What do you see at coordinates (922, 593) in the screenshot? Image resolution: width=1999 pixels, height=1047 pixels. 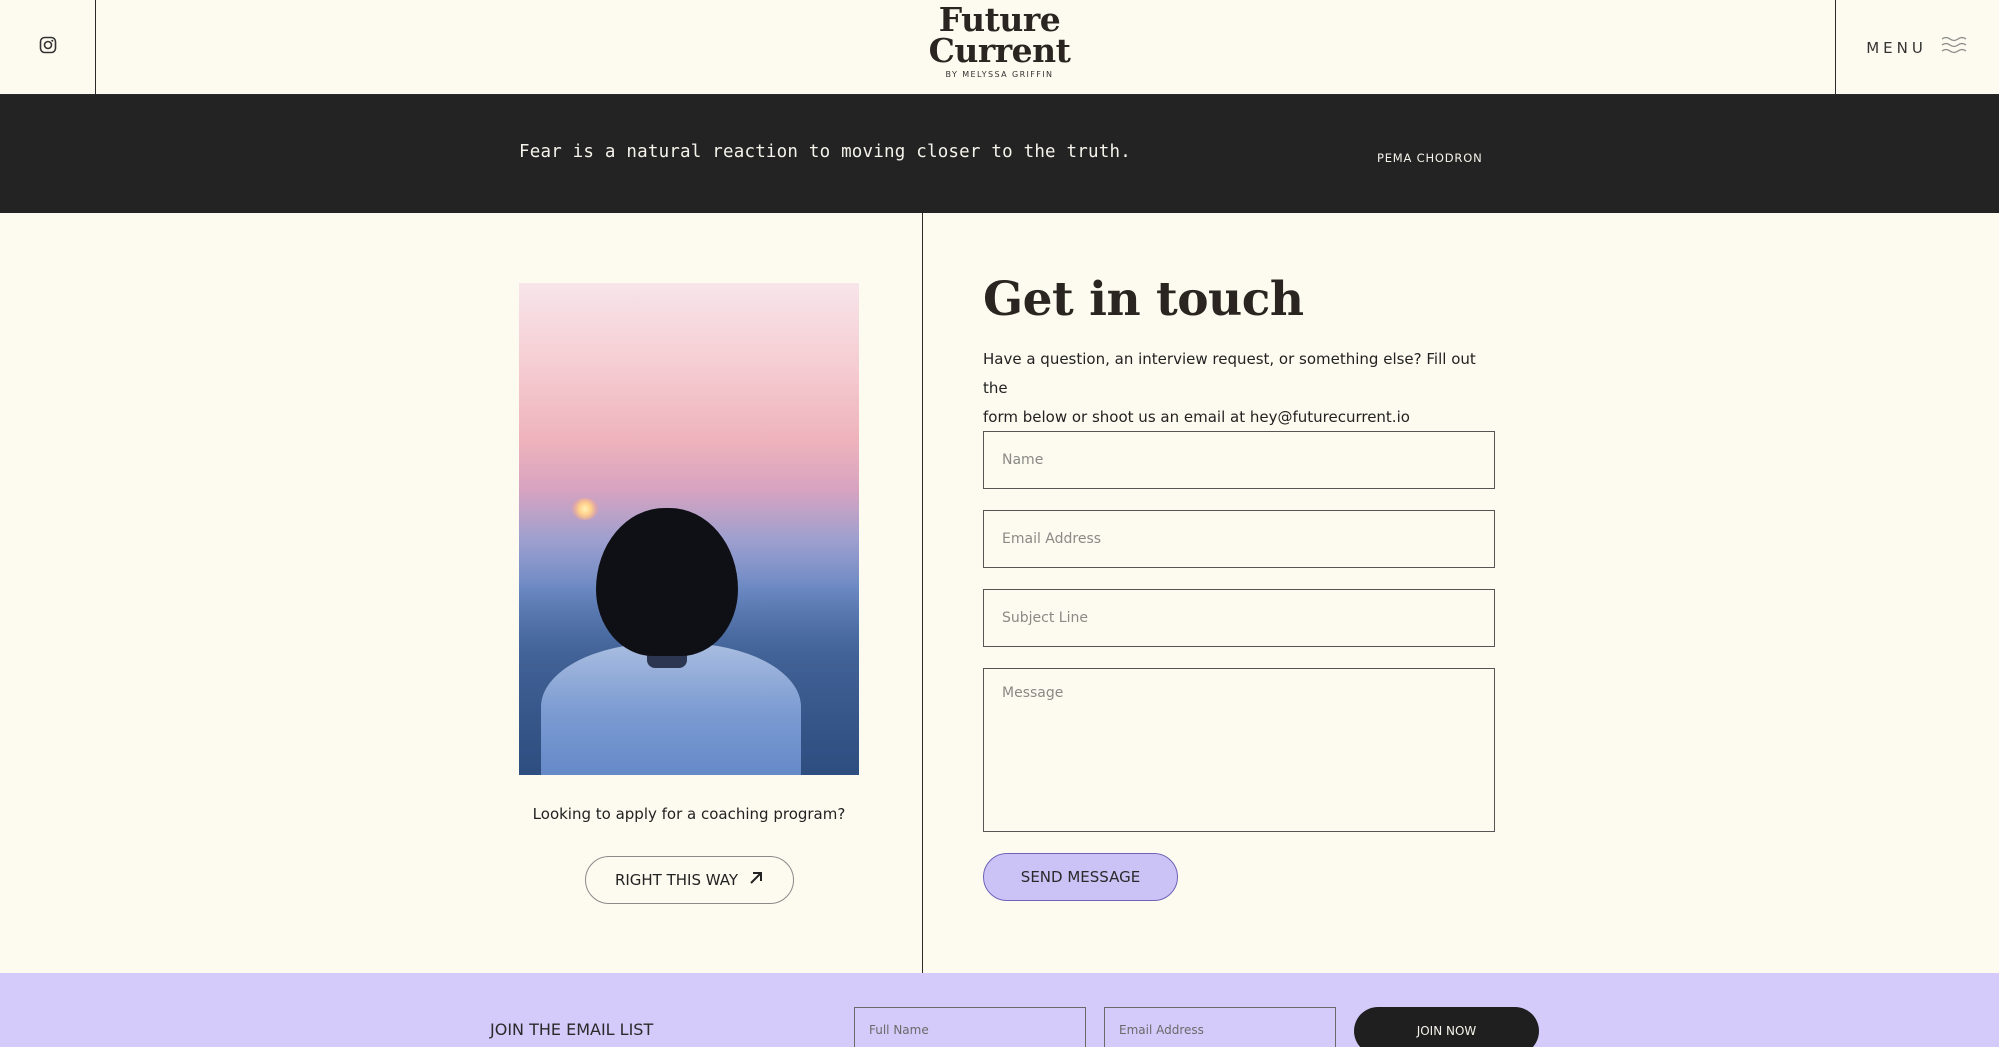 I see `column-divider` at bounding box center [922, 593].